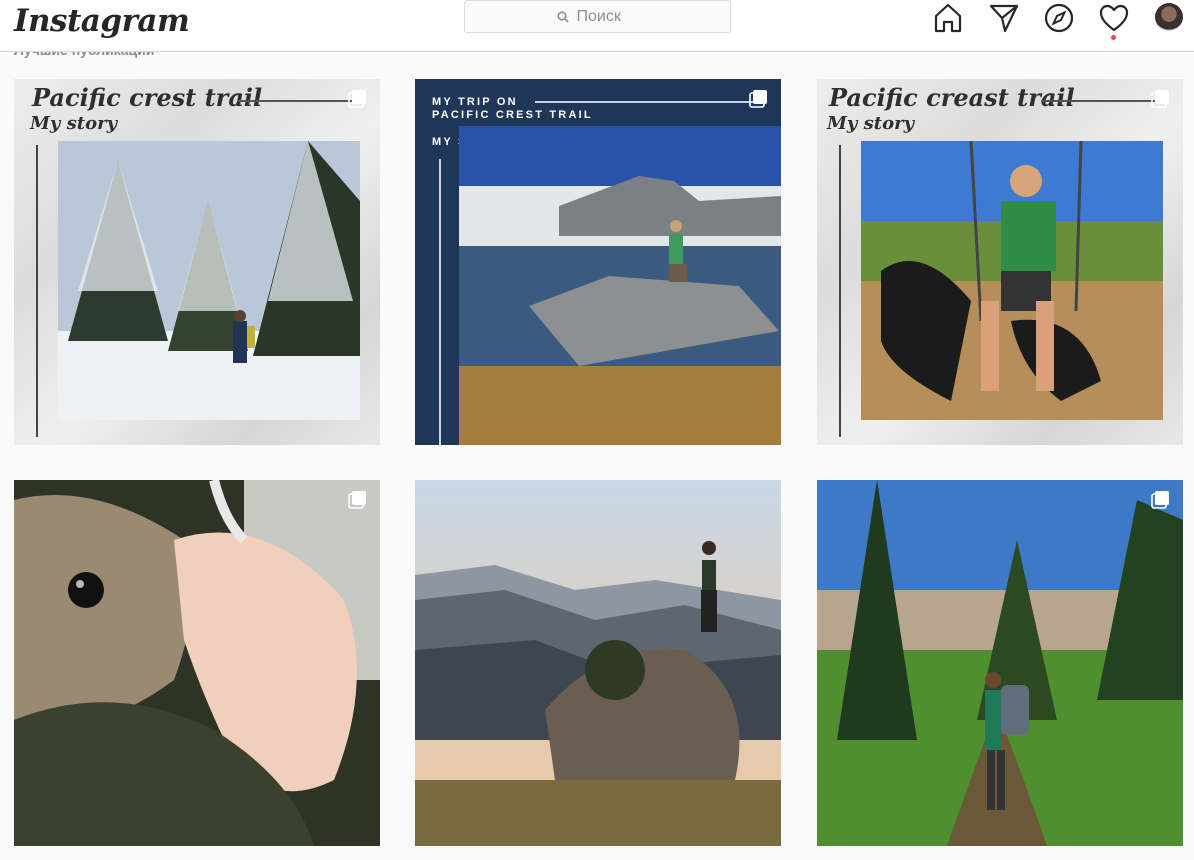  What do you see at coordinates (102, 21) in the screenshot?
I see `instagram-logo: Instagram` at bounding box center [102, 21].